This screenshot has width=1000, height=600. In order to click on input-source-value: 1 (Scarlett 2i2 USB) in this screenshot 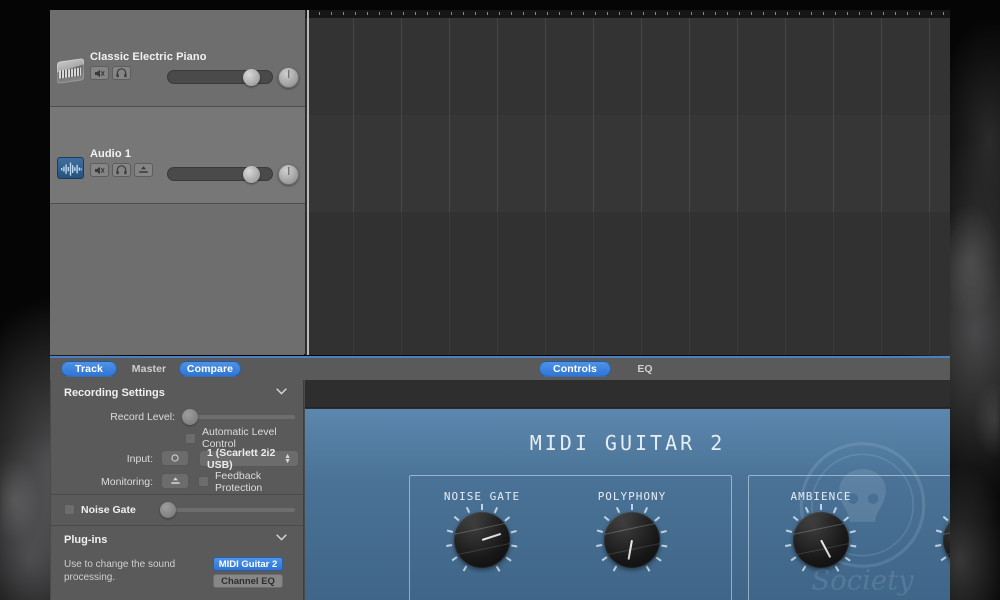, I will do `click(241, 458)`.